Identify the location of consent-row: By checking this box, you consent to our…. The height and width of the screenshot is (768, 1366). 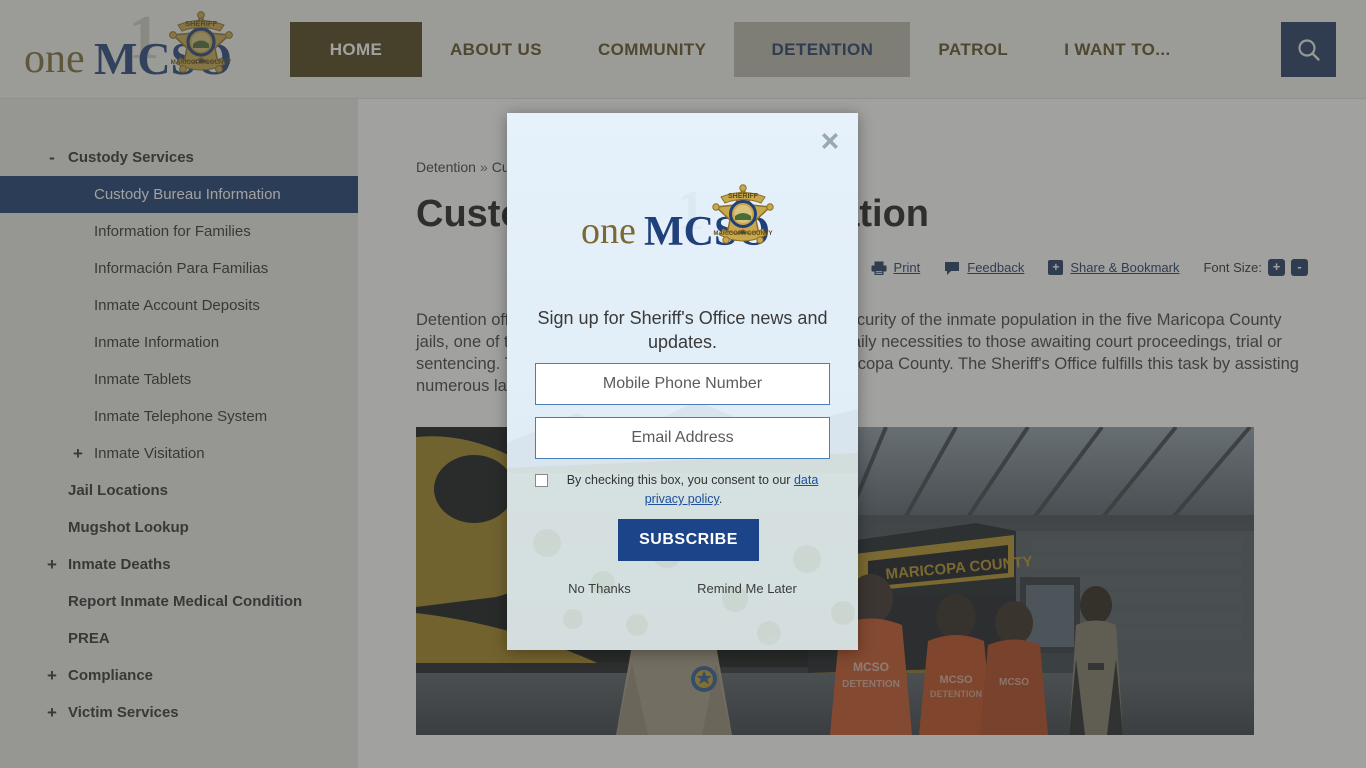
(683, 490).